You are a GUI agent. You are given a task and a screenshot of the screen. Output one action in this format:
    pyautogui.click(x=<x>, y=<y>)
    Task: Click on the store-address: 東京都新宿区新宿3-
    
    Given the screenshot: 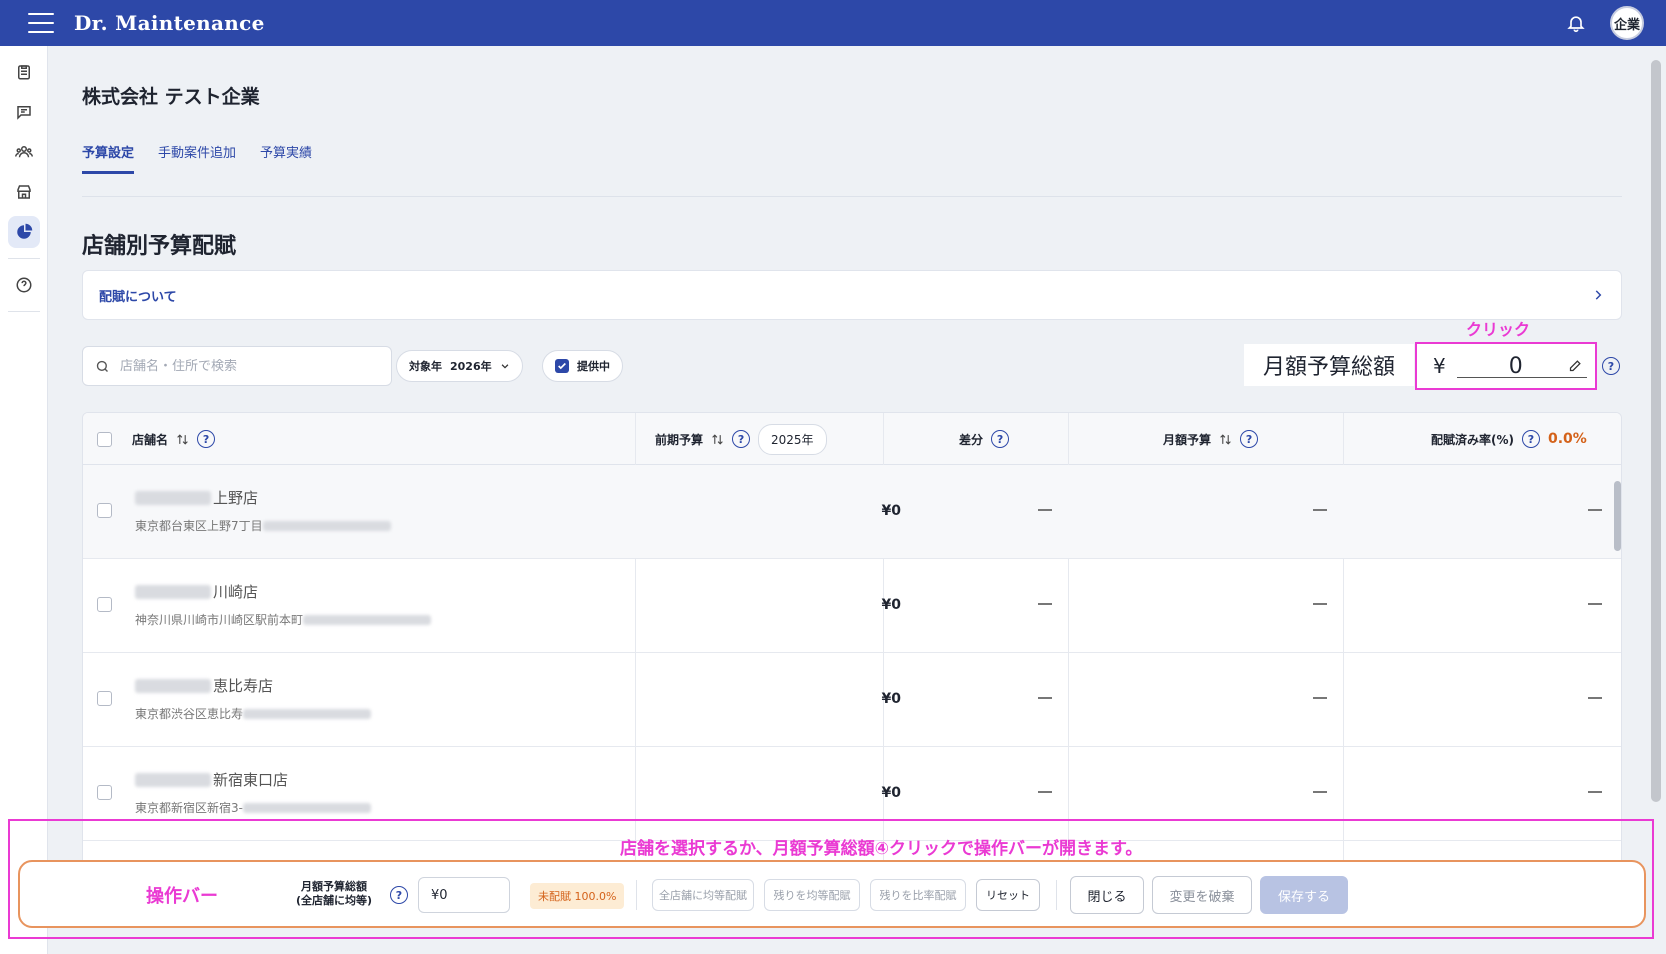 What is the action you would take?
    pyautogui.click(x=254, y=807)
    